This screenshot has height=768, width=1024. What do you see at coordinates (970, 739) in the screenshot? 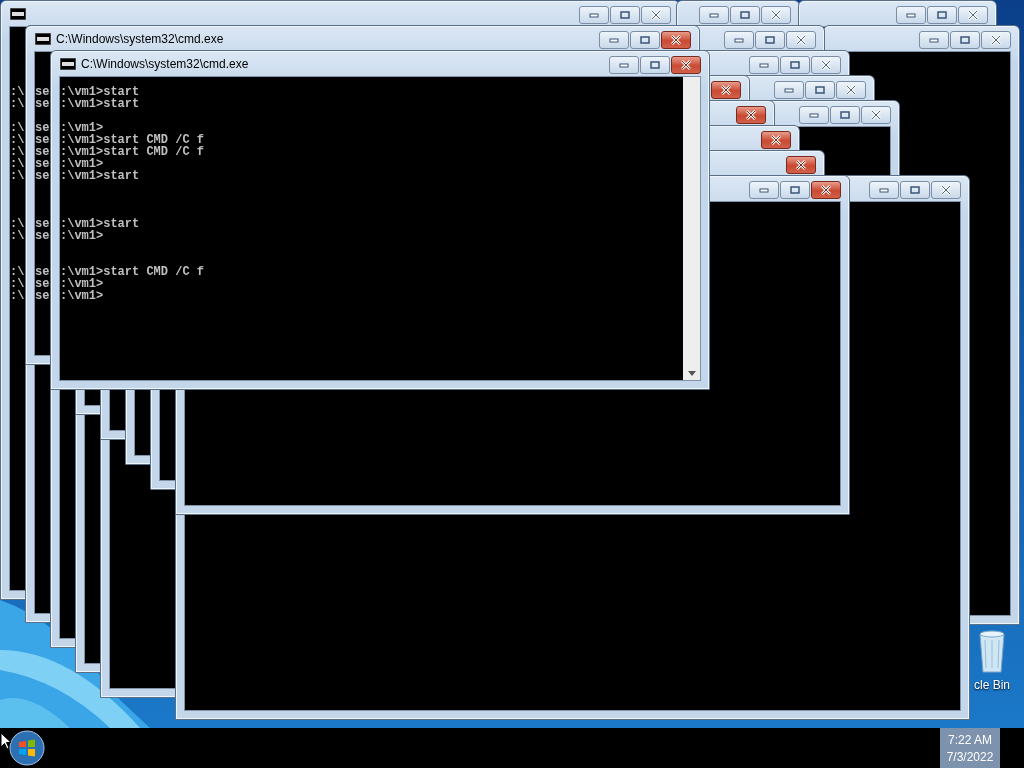
I see `clock-time: 7:22 AM` at bounding box center [970, 739].